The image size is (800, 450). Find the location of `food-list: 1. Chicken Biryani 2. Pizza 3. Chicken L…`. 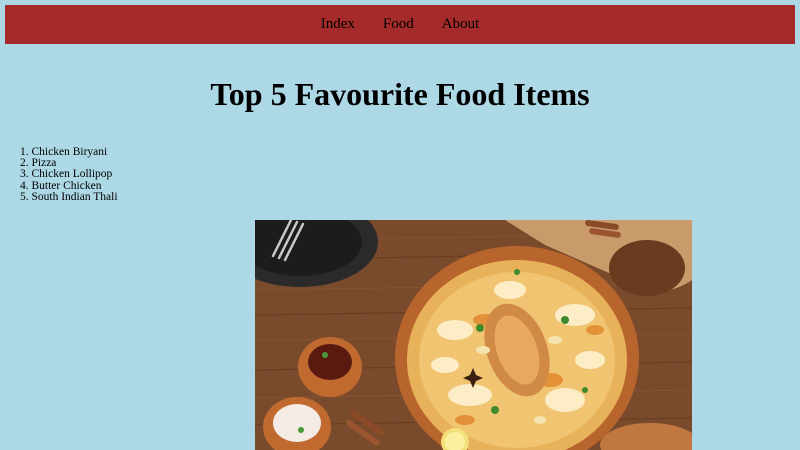

food-list: 1. Chicken Biryani 2. Pizza 3. Chicken L… is located at coordinates (69, 174).